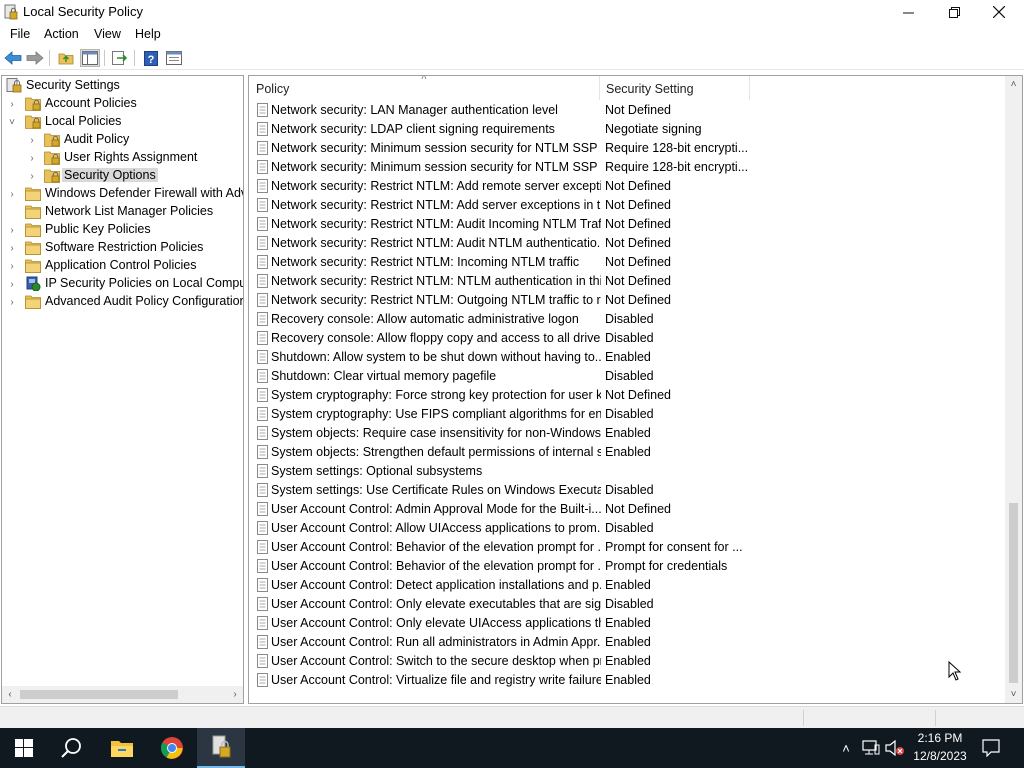  What do you see at coordinates (940, 738) in the screenshot?
I see `clock-time: 2:16 PM` at bounding box center [940, 738].